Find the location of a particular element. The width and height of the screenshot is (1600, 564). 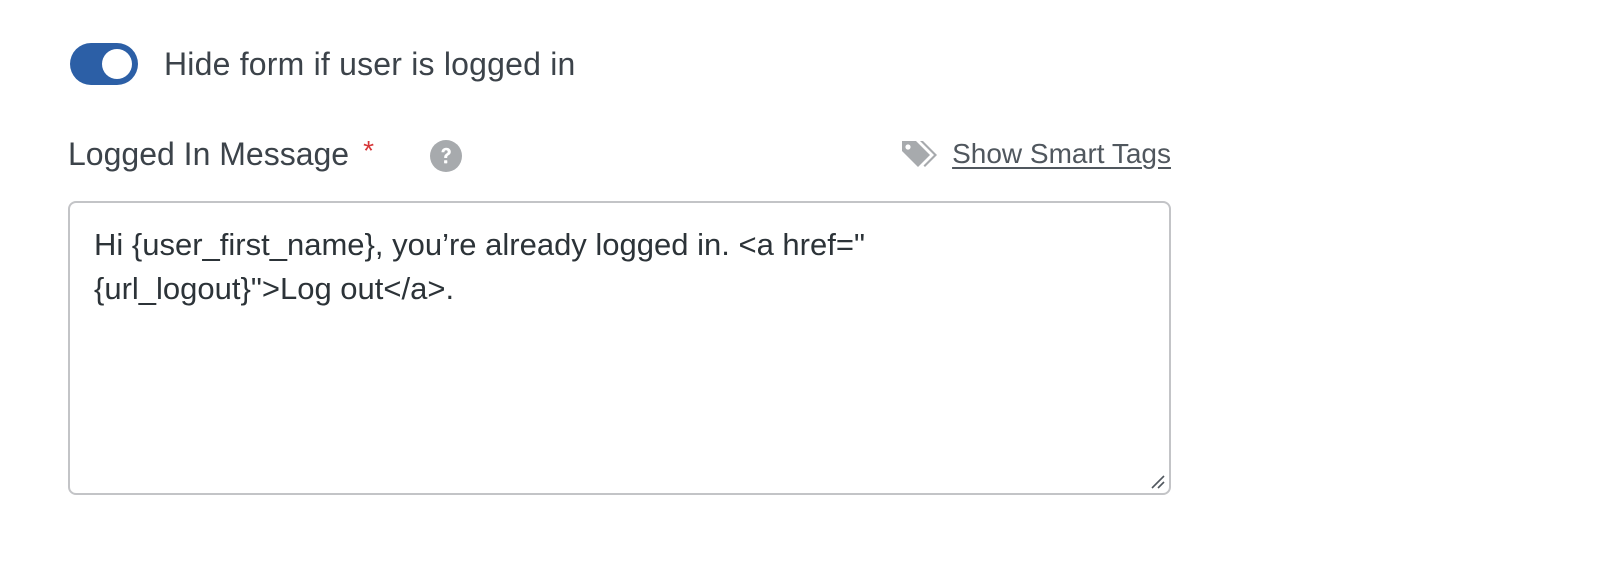

hide-form-toggle is located at coordinates (104, 64).